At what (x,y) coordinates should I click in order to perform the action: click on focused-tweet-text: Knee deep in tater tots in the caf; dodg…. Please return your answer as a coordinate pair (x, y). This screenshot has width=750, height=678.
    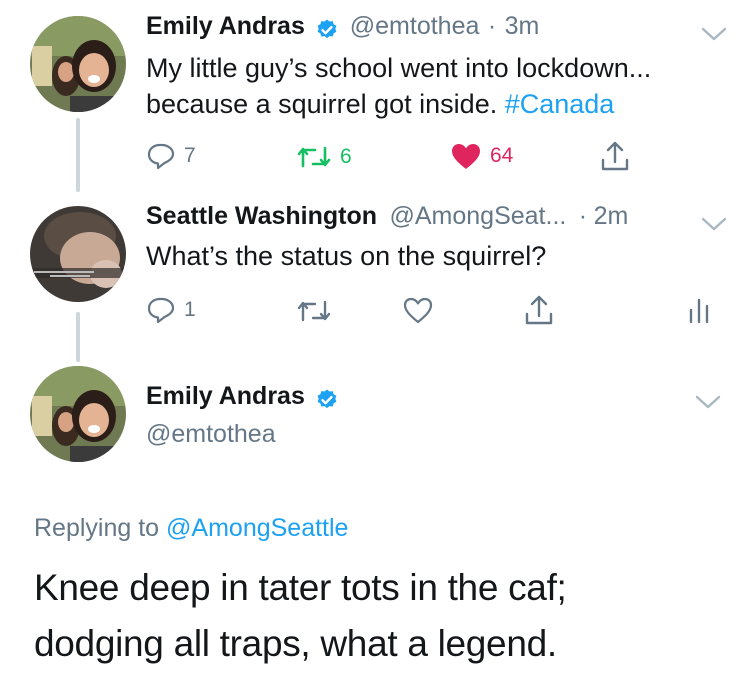
    Looking at the image, I should click on (300, 615).